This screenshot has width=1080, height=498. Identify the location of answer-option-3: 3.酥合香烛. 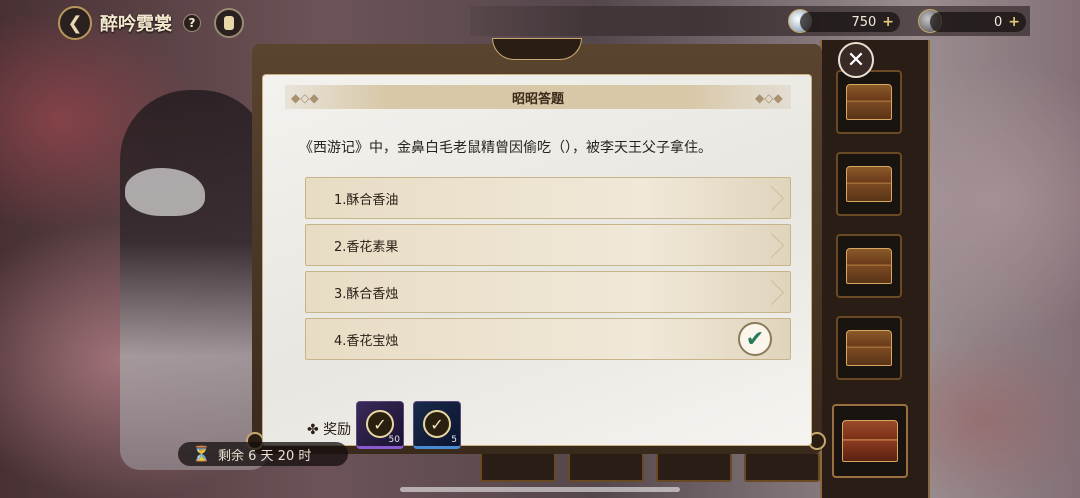
(548, 292).